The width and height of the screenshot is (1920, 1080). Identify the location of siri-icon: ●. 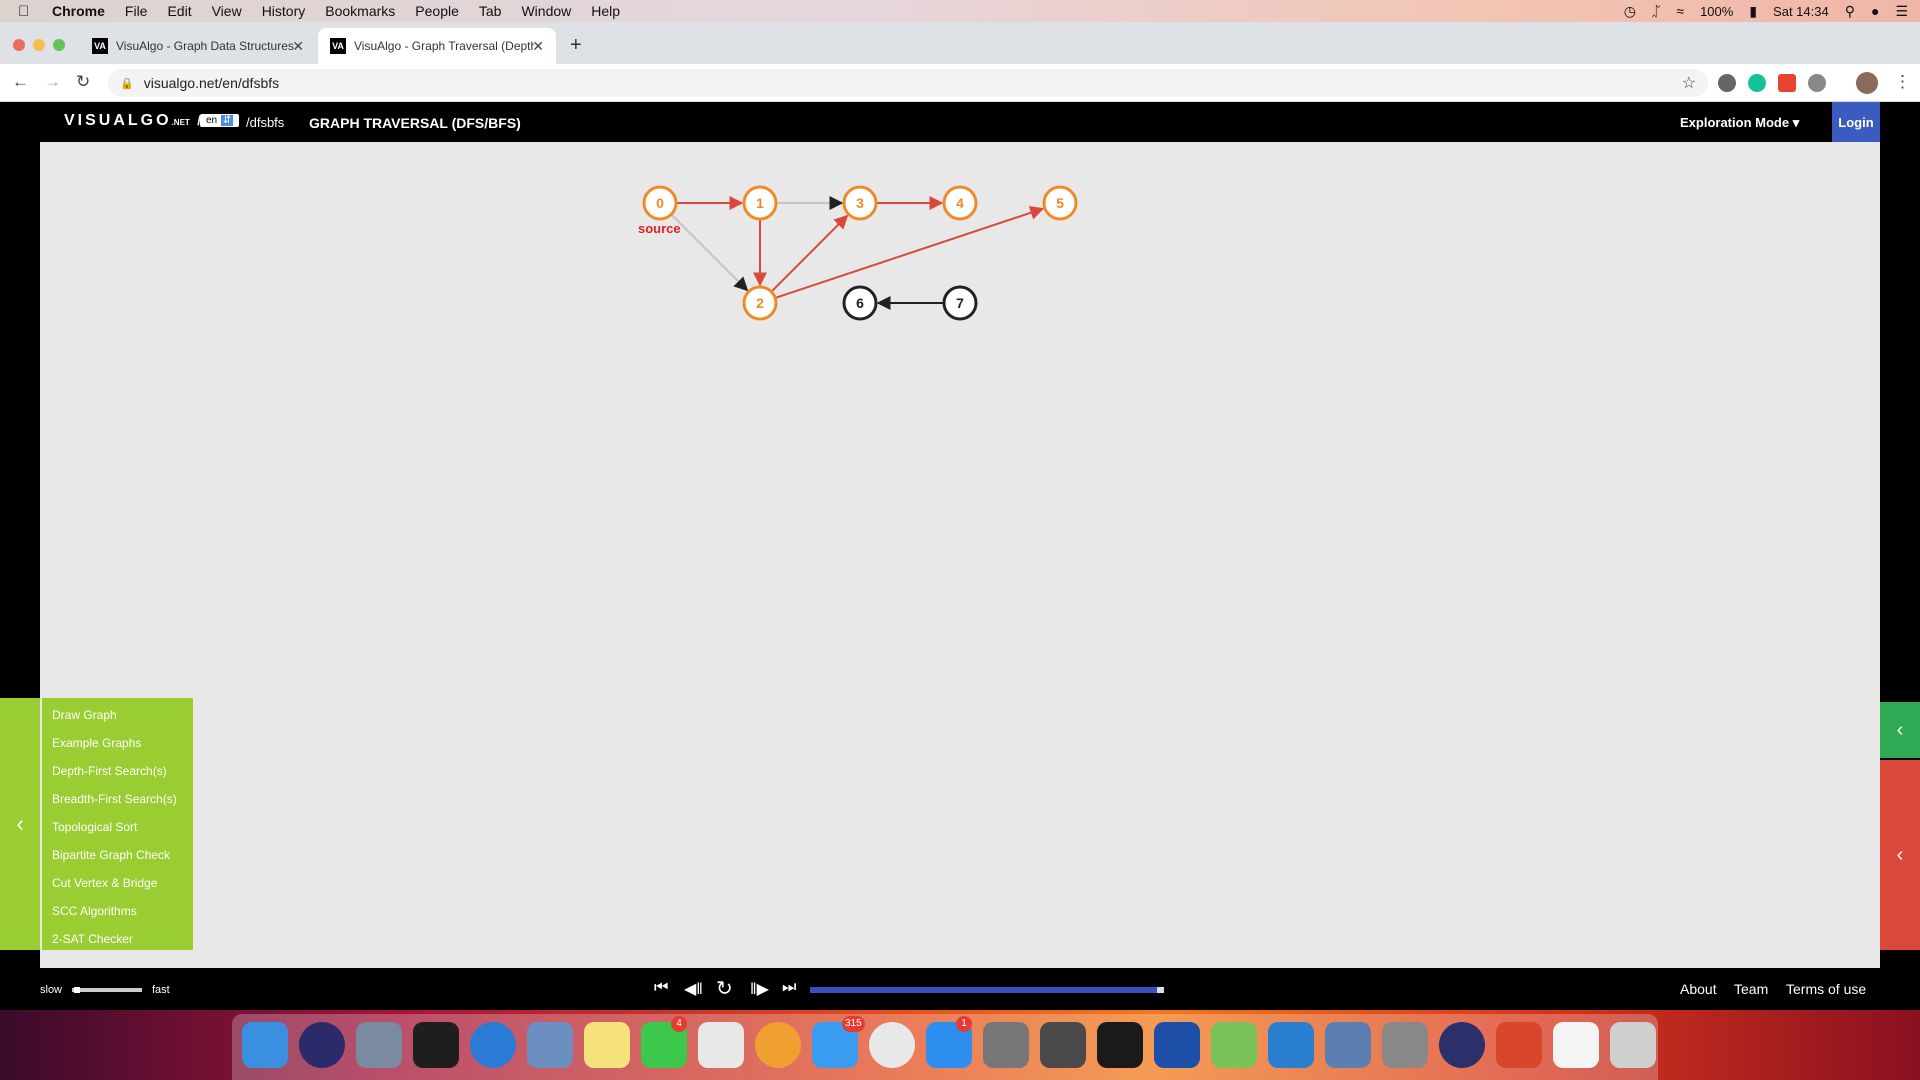
(1875, 11).